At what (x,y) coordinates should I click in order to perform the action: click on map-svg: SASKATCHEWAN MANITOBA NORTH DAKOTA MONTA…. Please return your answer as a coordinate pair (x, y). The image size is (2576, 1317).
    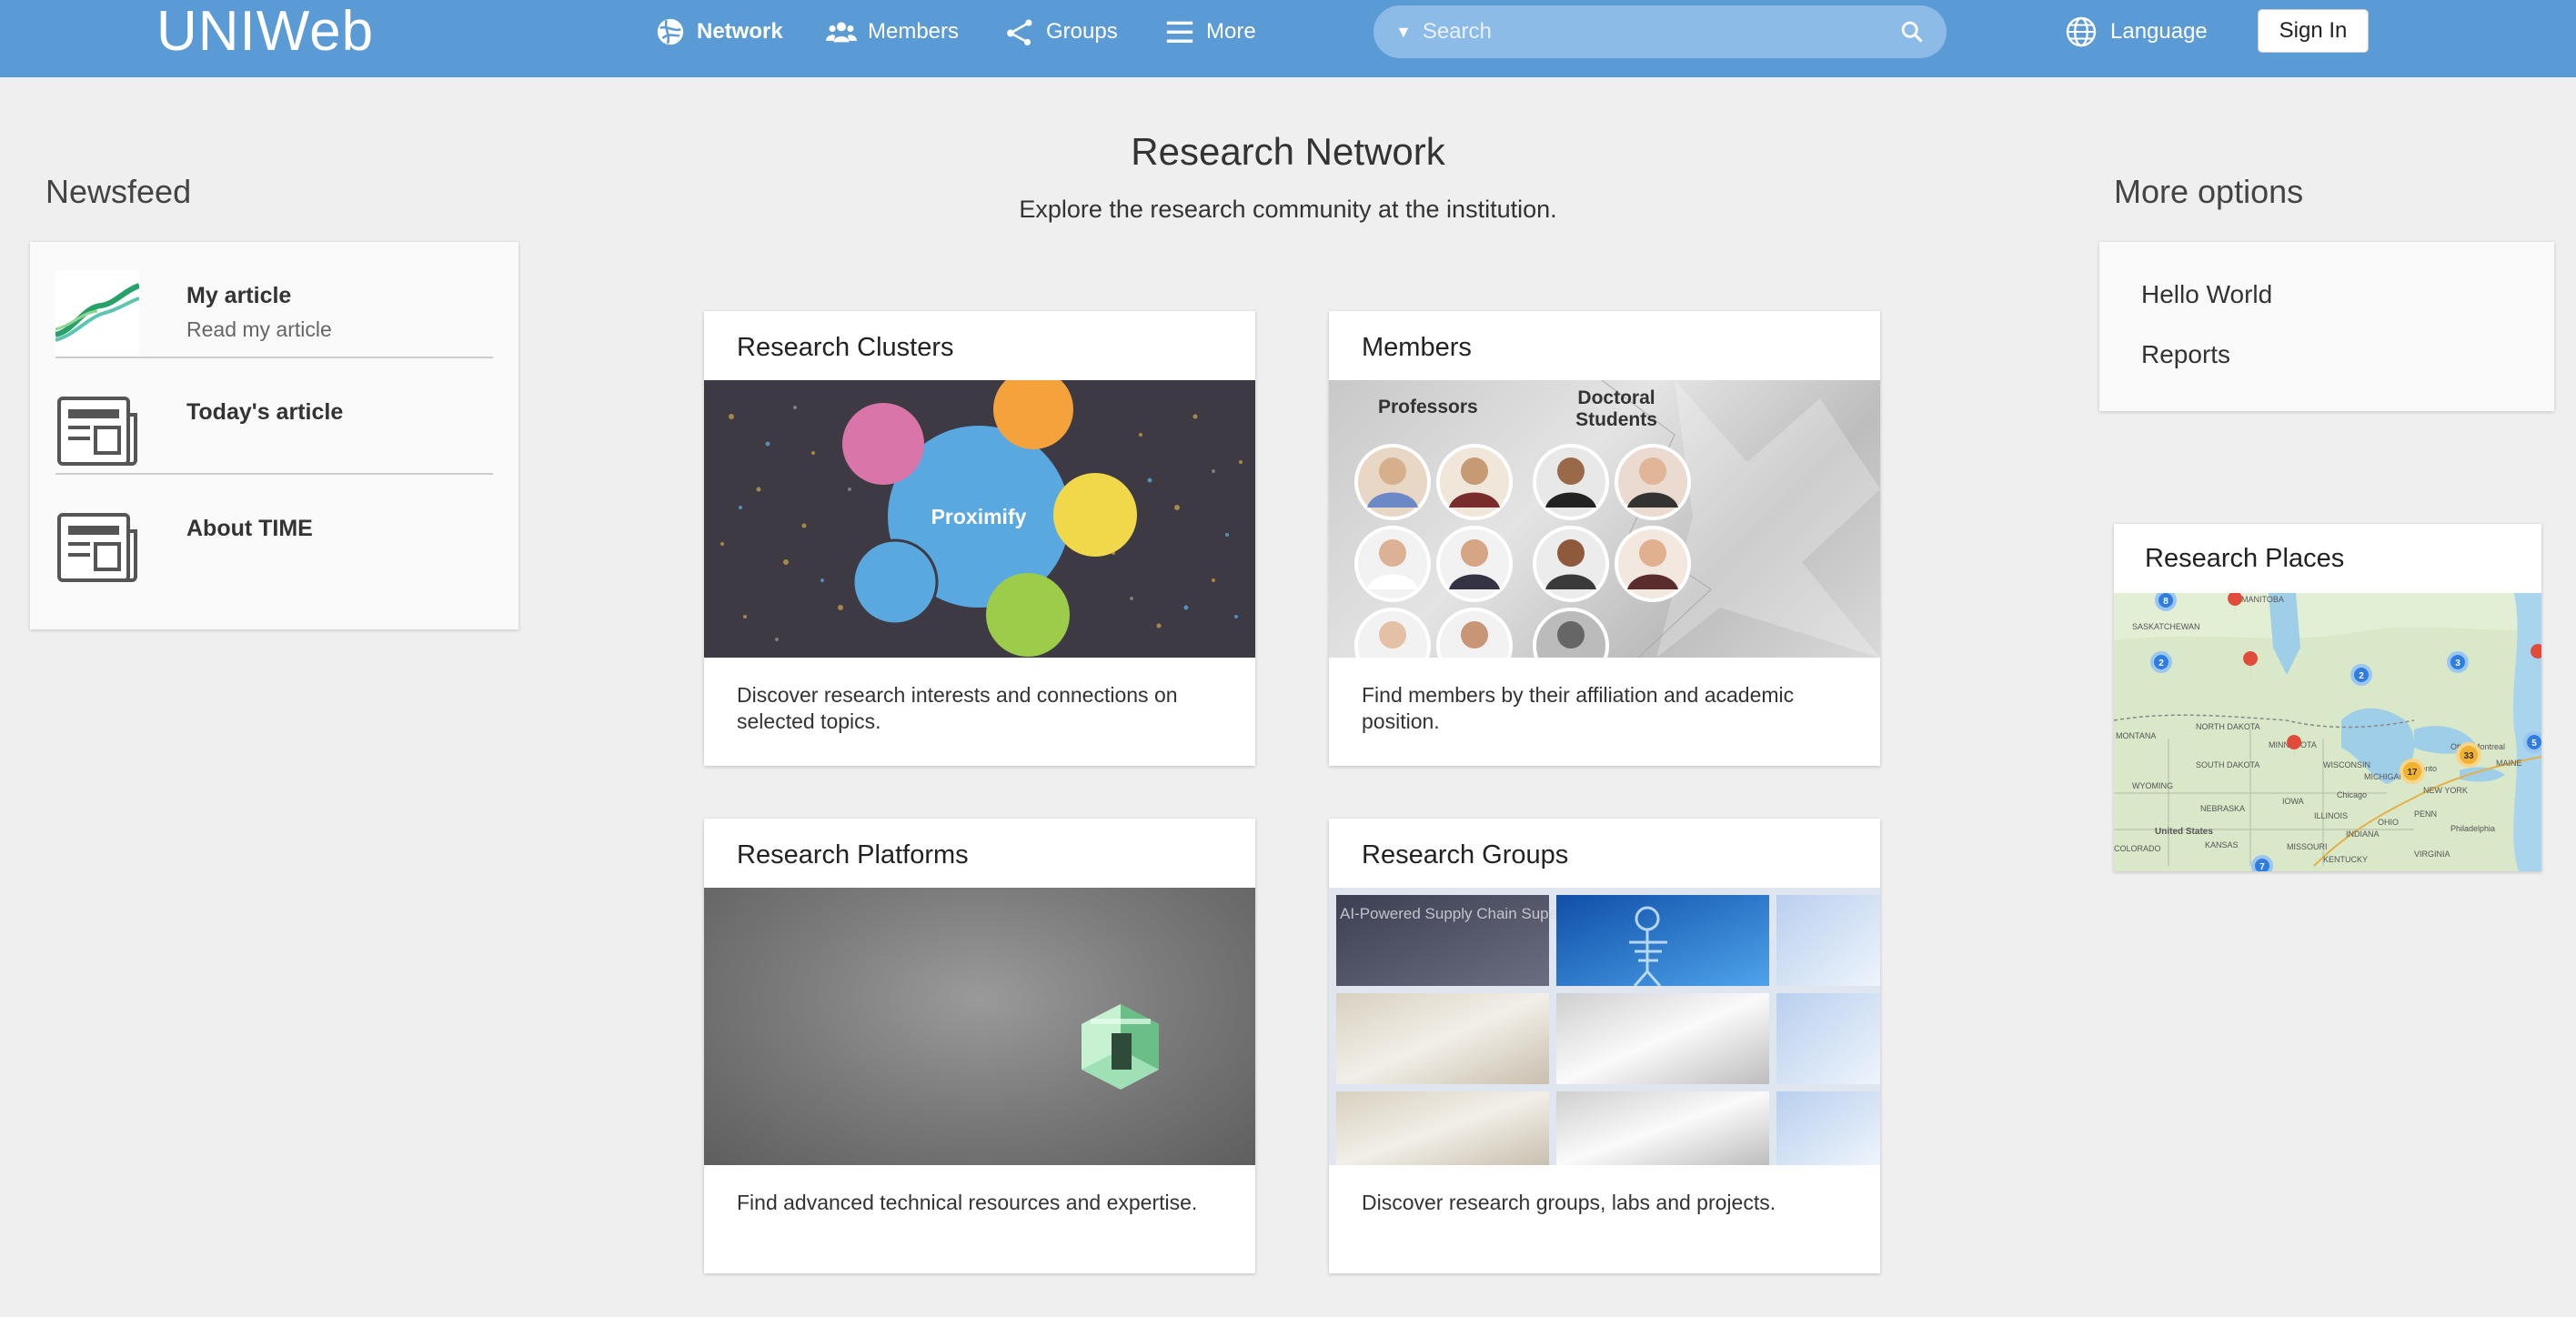
    Looking at the image, I should click on (2327, 732).